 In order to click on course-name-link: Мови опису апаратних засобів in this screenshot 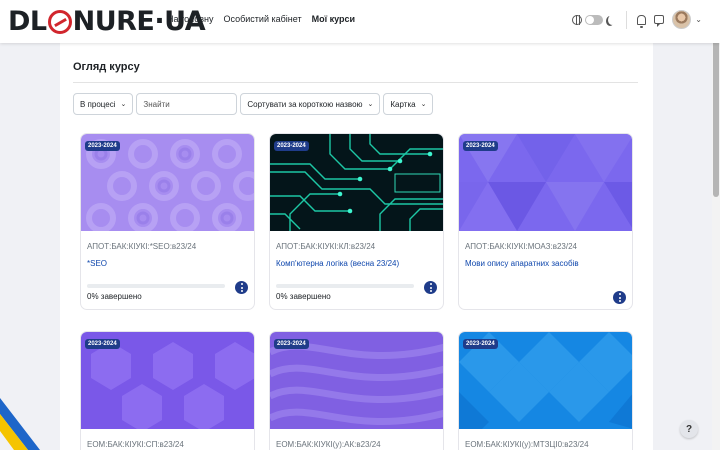, I will do `click(522, 263)`.